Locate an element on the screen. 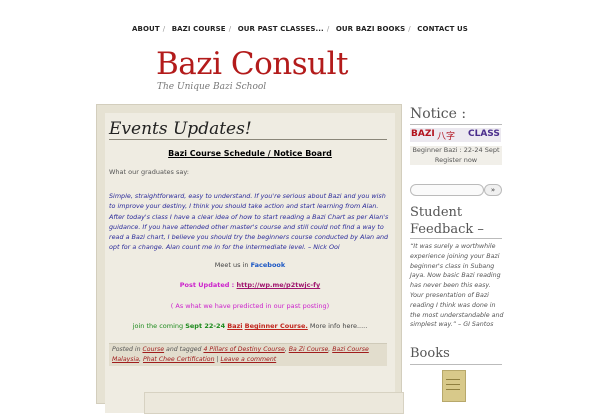 Image resolution: width=600 pixels, height=414 pixels. beginner-dates: Beginner Bazi : 22-24 Sept is located at coordinates (456, 150).